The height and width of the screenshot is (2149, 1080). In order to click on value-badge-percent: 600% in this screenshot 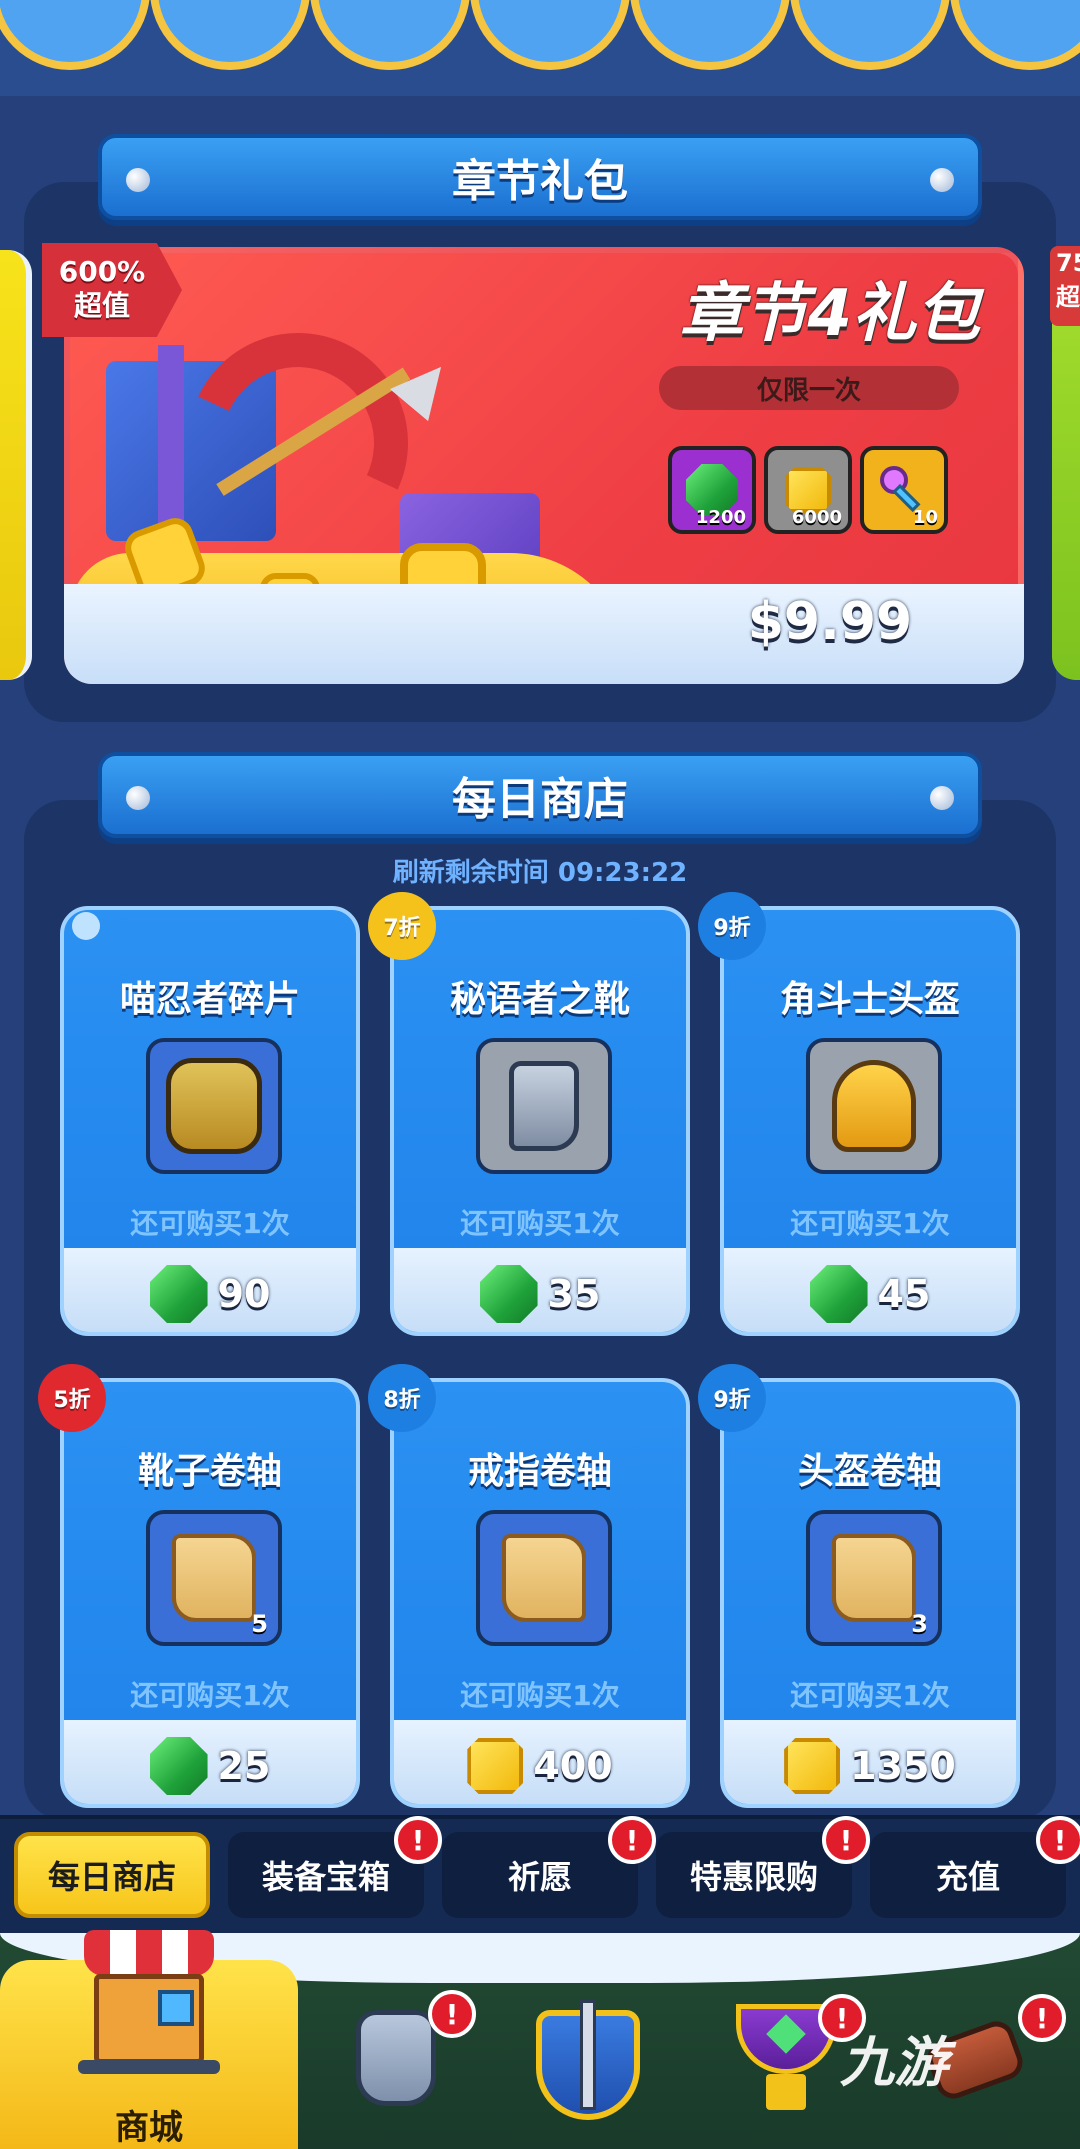, I will do `click(102, 271)`.